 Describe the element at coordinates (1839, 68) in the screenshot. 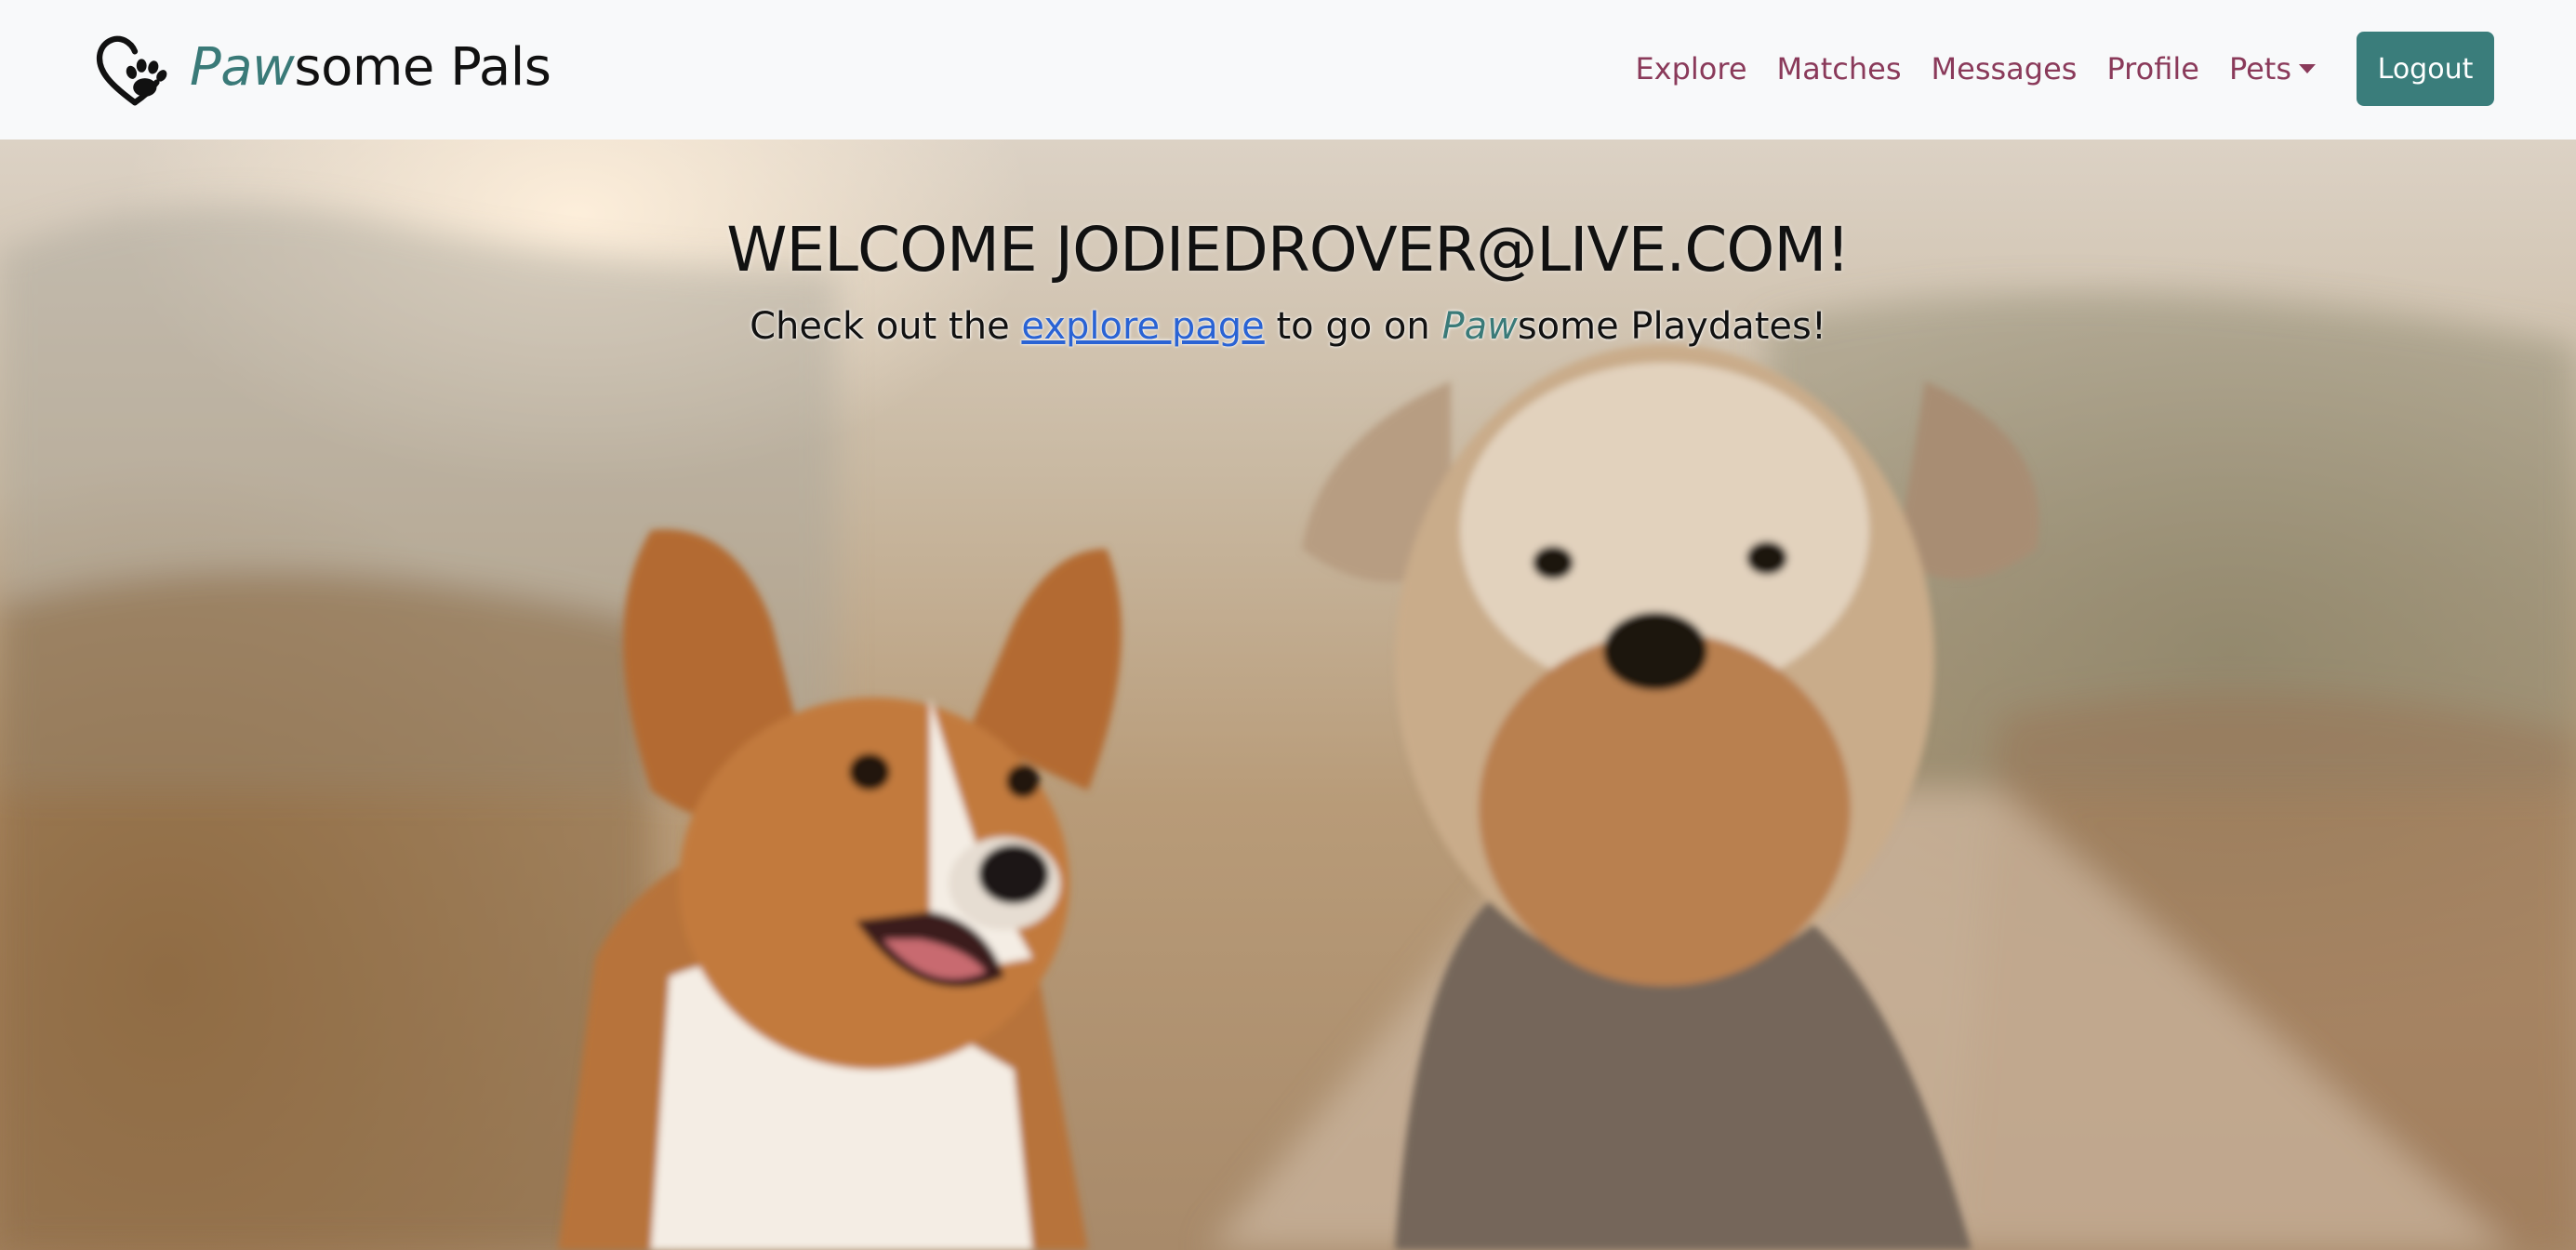

I see `nav-matches: Matches` at that location.